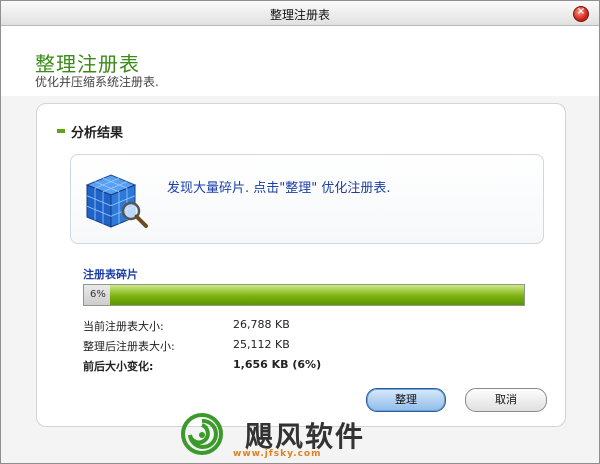  I want to click on window-title: 整理注册表, so click(299, 15).